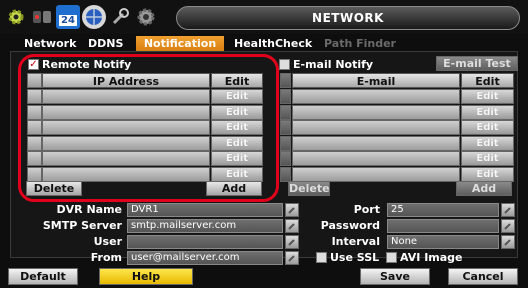 Image resolution: width=528 pixels, height=288 pixels. What do you see at coordinates (443, 226) in the screenshot?
I see `password-field` at bounding box center [443, 226].